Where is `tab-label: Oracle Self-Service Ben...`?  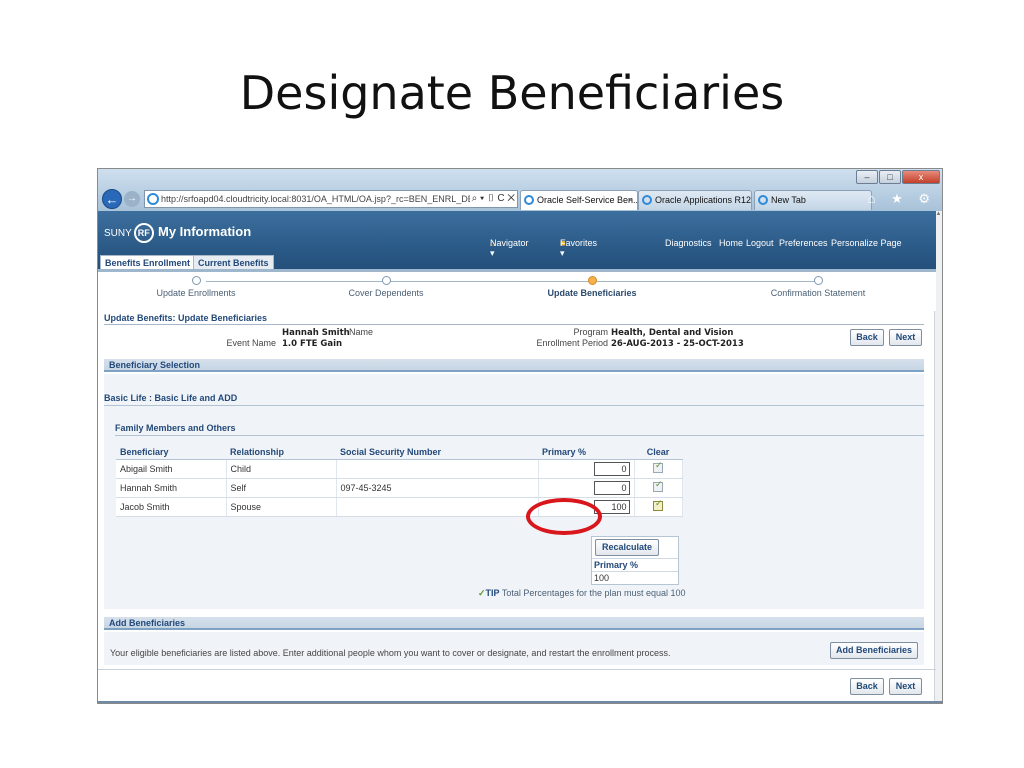 tab-label: Oracle Self-Service Ben... is located at coordinates (587, 200).